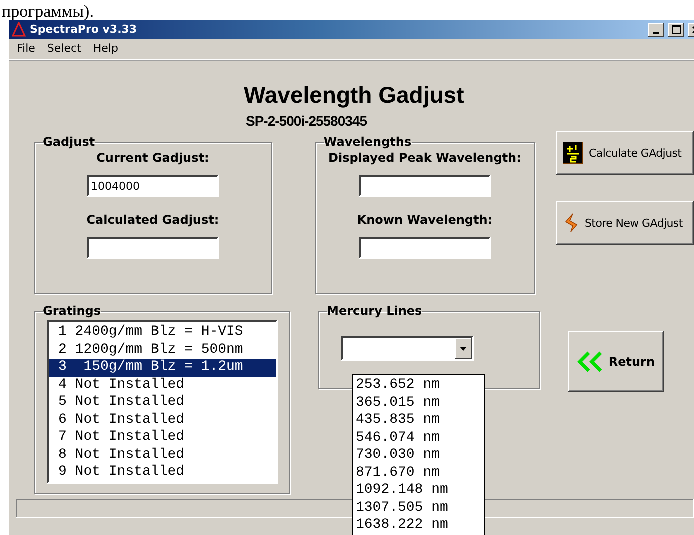 The height and width of the screenshot is (535, 694). What do you see at coordinates (72, 311) in the screenshot?
I see `group-title: Gratings` at bounding box center [72, 311].